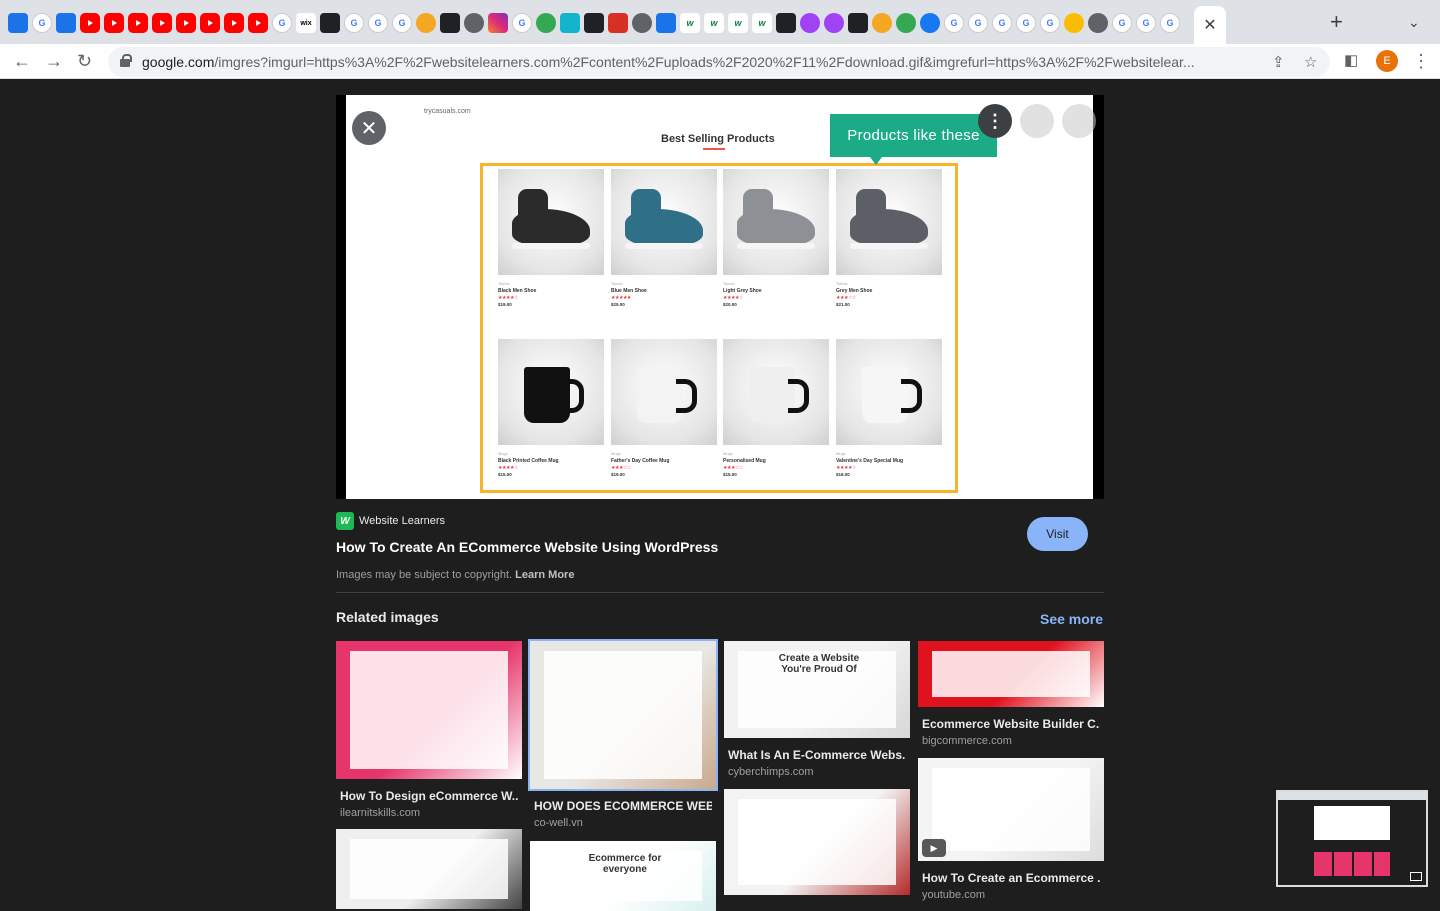 The height and width of the screenshot is (911, 1440). I want to click on source-name: Website Learners, so click(402, 521).